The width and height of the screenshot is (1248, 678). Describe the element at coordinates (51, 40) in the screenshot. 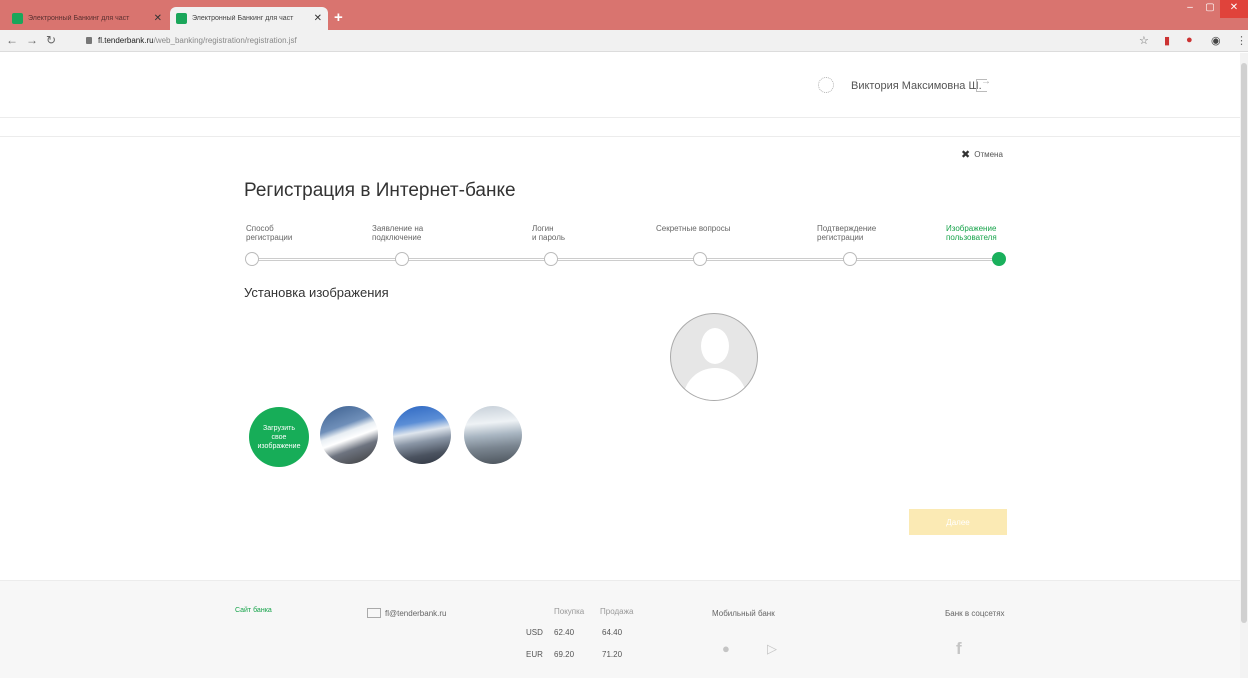

I see `reload-icon: ↻` at that location.